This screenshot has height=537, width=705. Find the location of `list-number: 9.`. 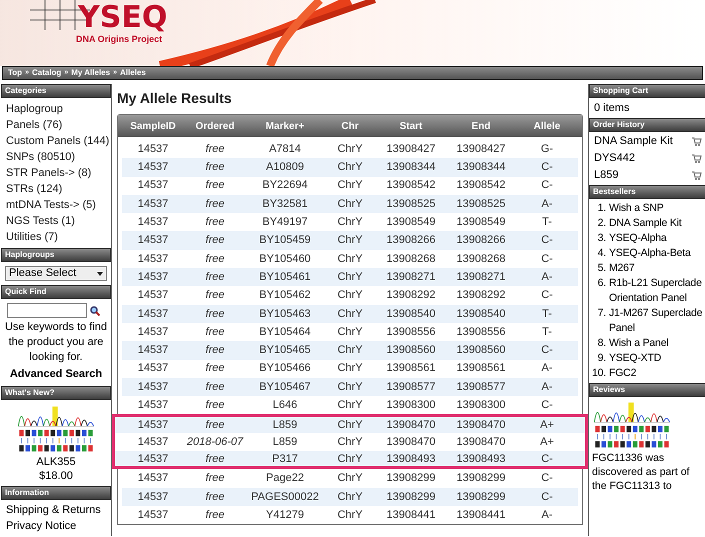

list-number: 9. is located at coordinates (601, 358).